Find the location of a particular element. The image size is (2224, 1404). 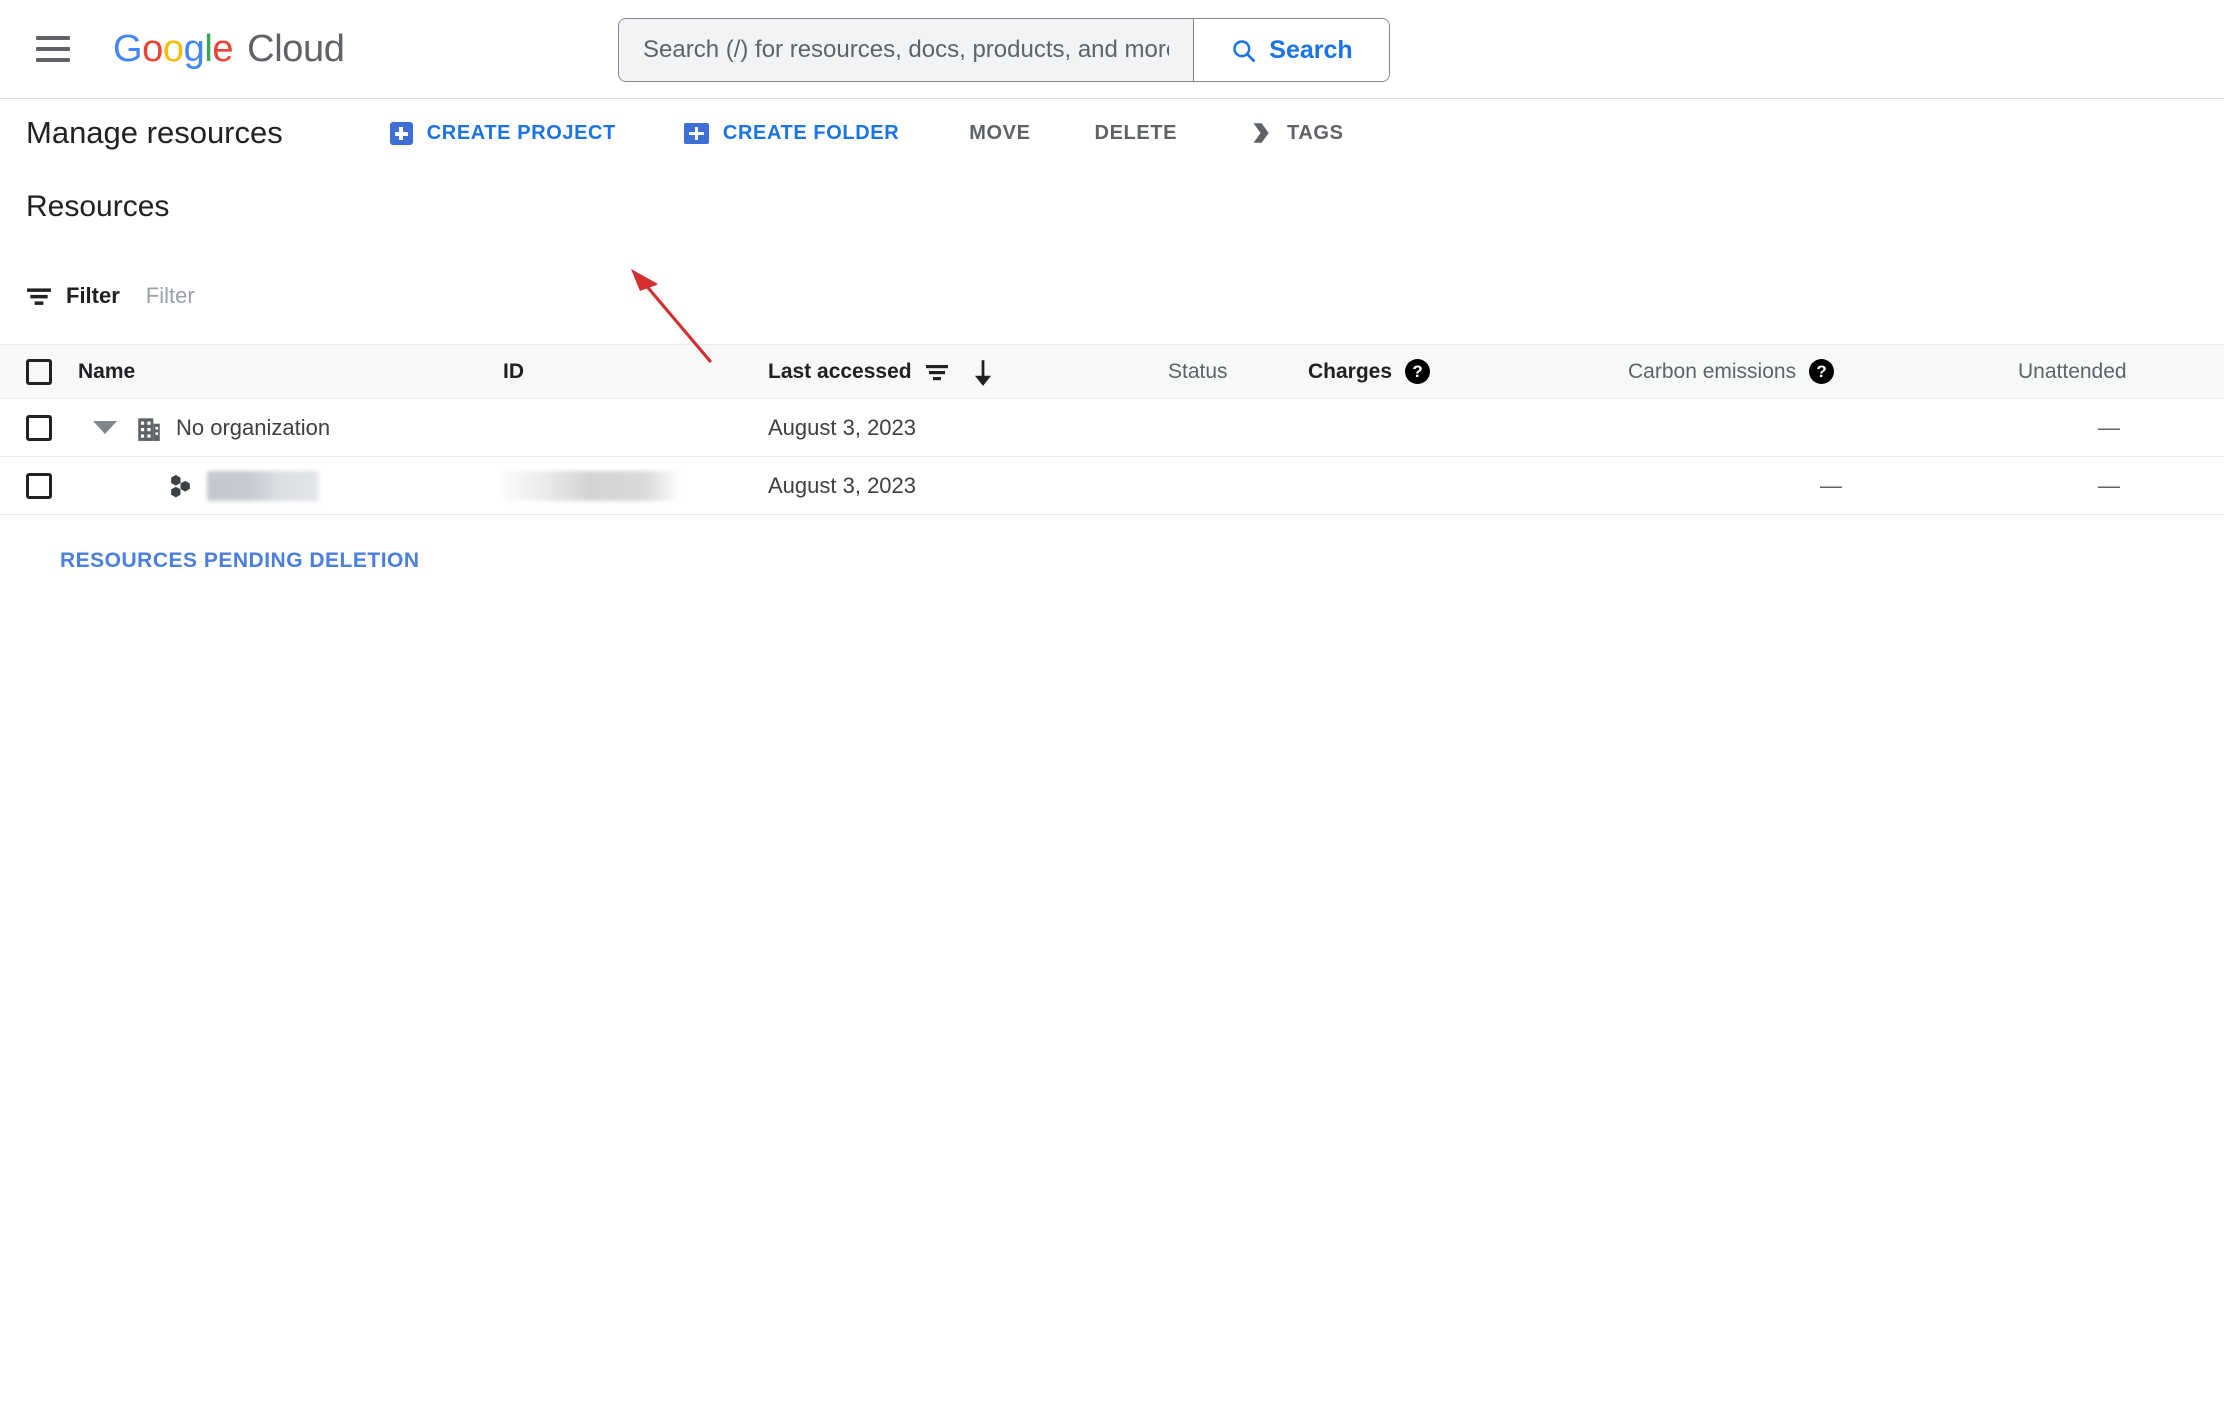

create-project-label: CREATE PROJECT is located at coordinates (521, 132).